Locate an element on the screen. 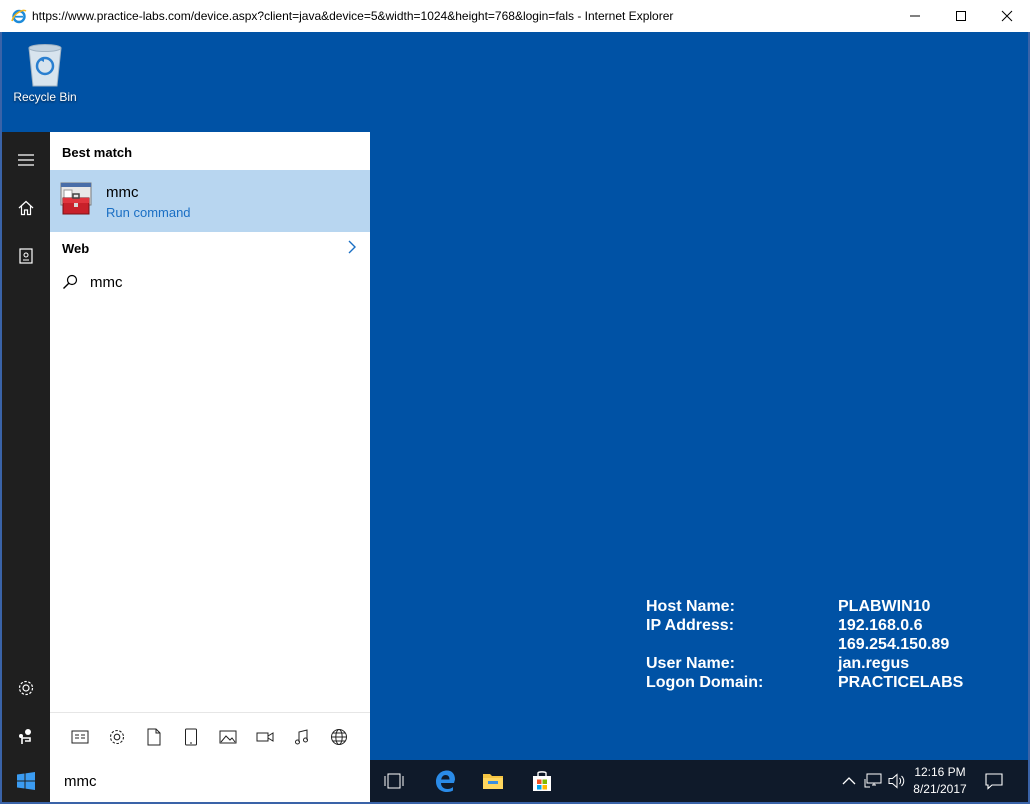 This screenshot has width=1030, height=804. network-icon is located at coordinates (873, 780).